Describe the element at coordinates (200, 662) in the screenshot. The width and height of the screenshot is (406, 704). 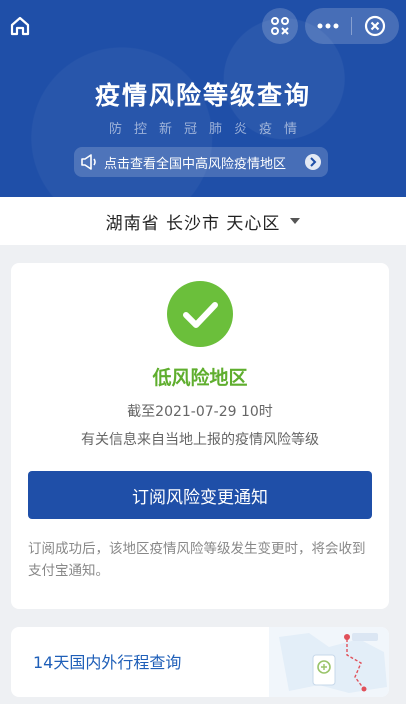
I see `trip-query-card: 14天国内外行程查询` at that location.